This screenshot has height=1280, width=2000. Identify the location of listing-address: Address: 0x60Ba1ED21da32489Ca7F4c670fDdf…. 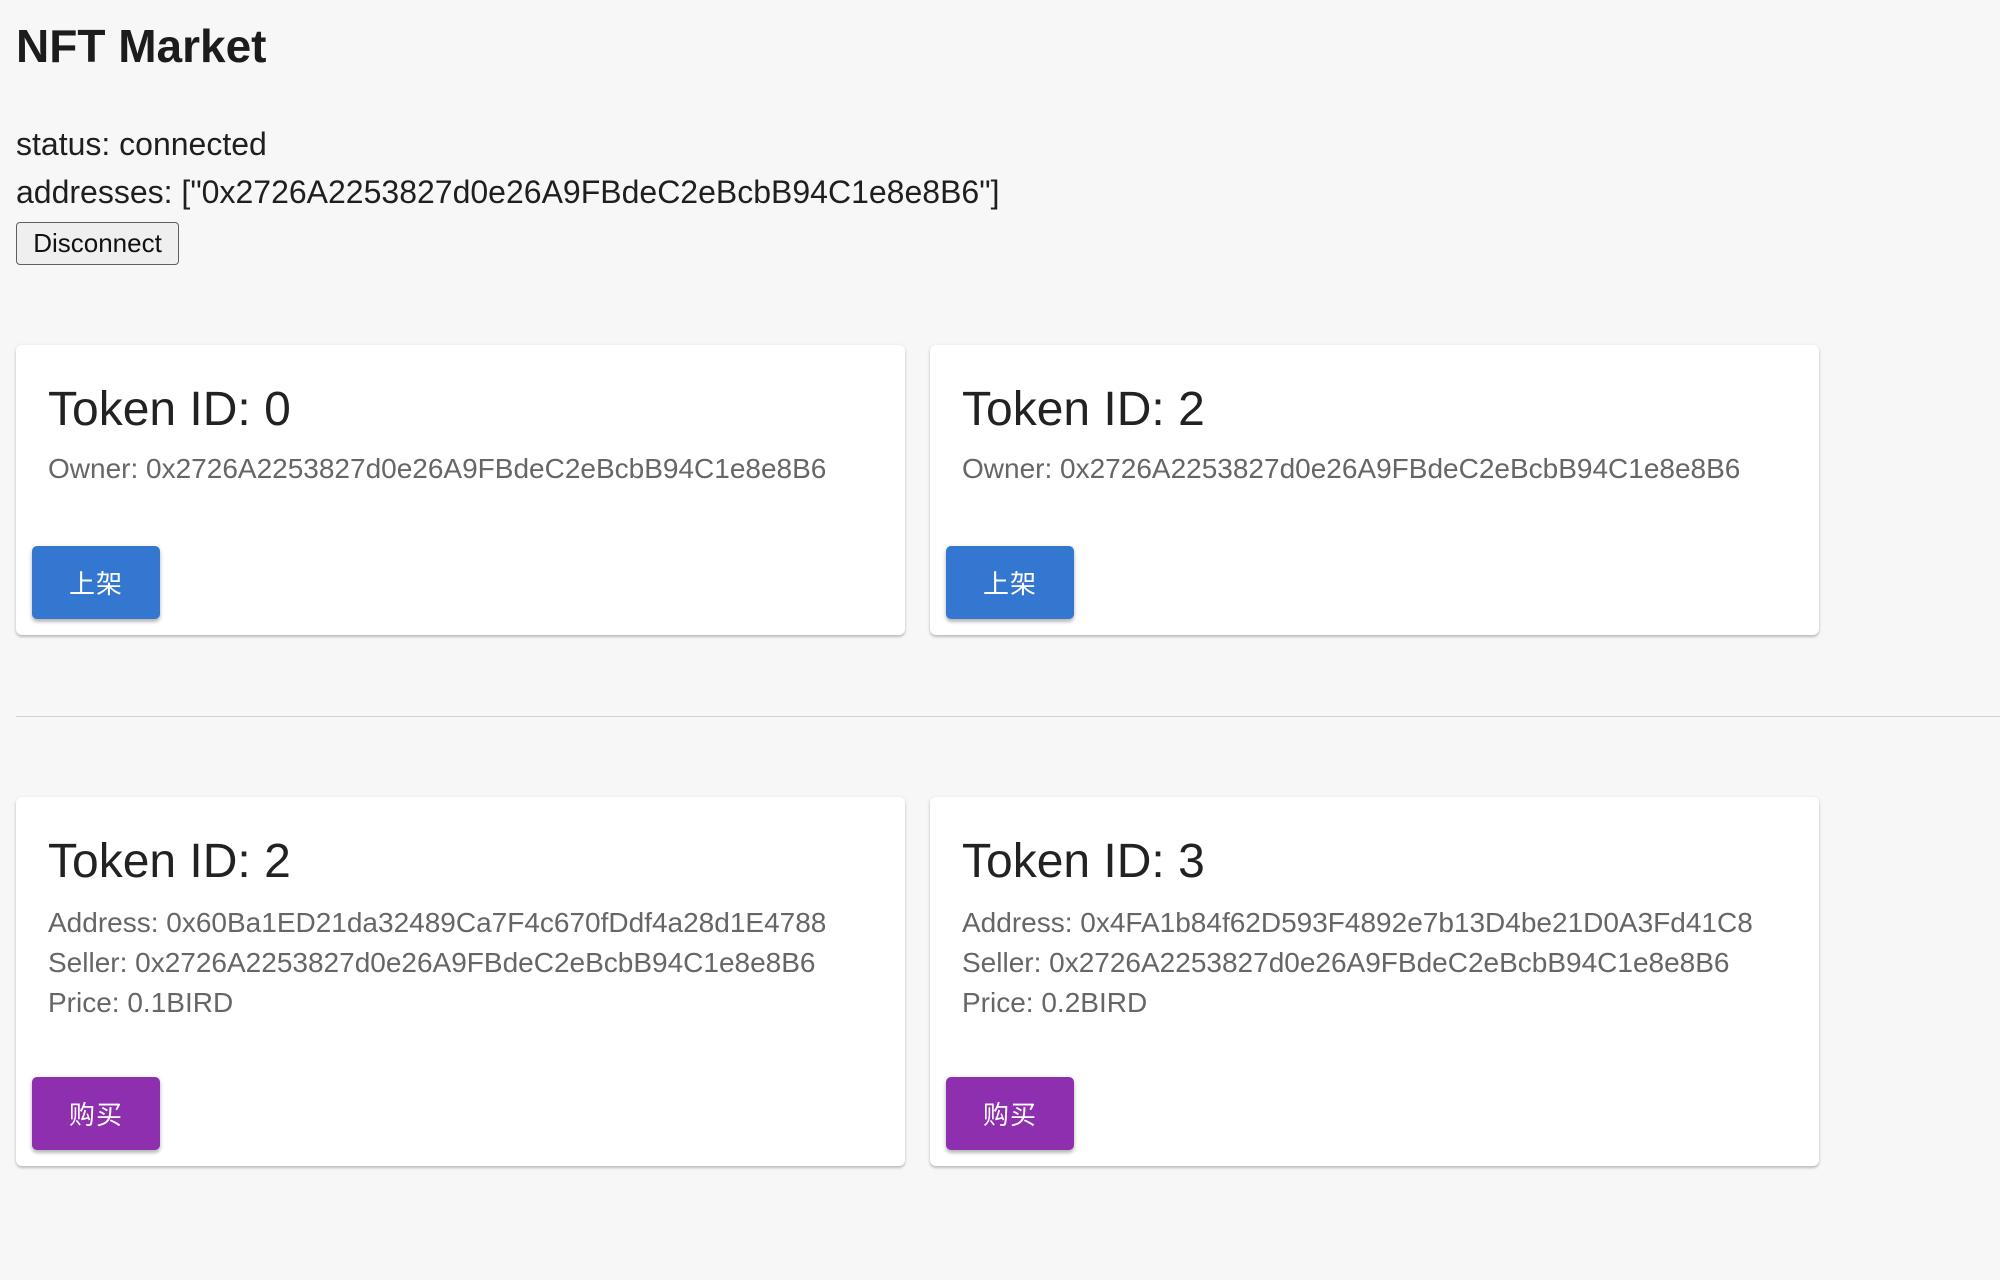
(437, 922).